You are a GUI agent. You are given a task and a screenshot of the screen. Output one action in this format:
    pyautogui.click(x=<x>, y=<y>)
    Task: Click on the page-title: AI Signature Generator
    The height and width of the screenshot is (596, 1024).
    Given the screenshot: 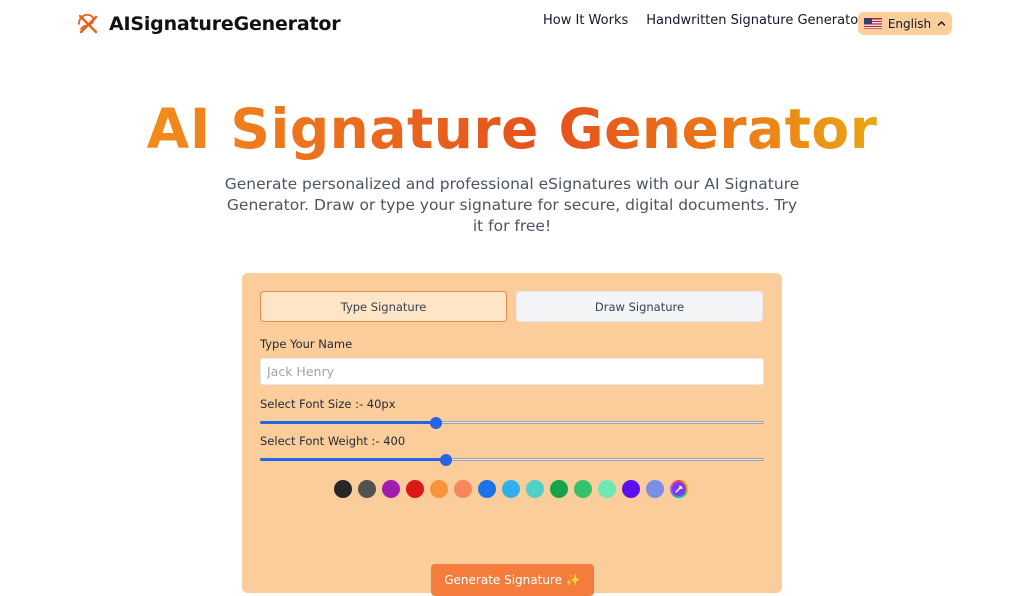 What is the action you would take?
    pyautogui.click(x=512, y=129)
    